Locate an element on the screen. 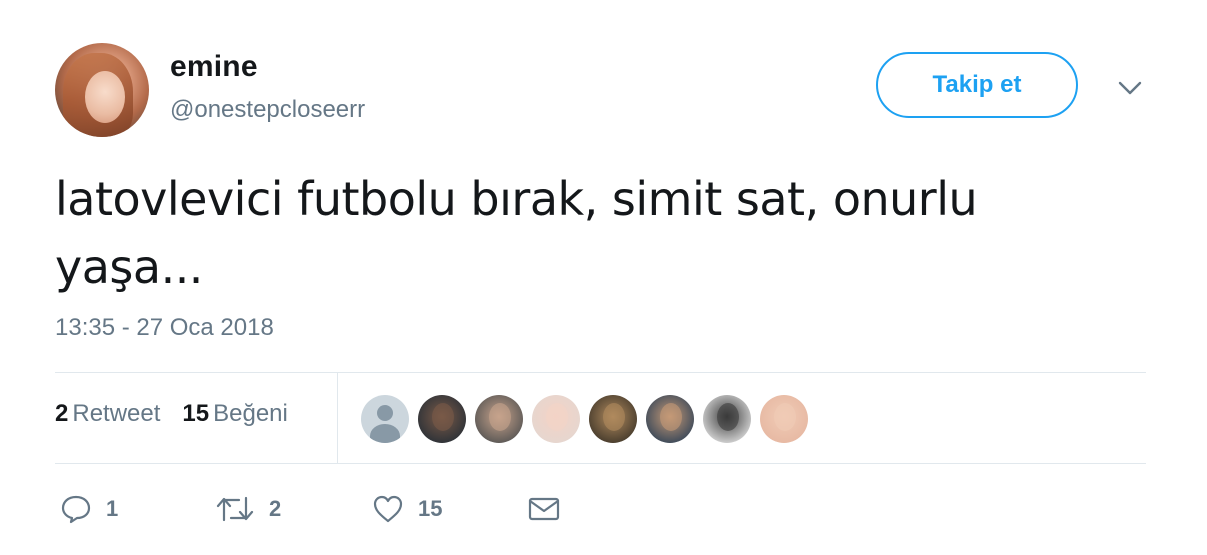 This screenshot has height=555, width=1207. retweet-icon is located at coordinates (235, 509).